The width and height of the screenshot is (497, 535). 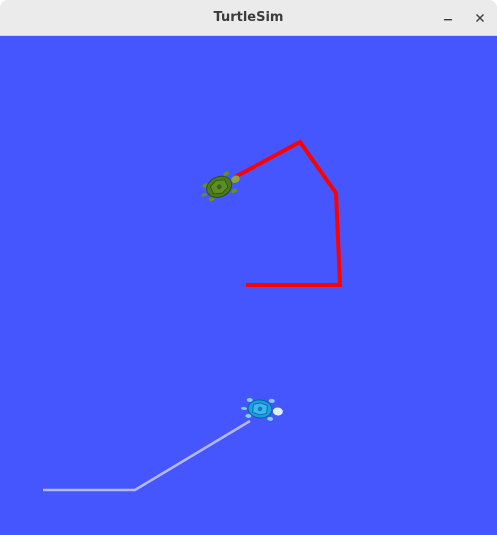 I want to click on window-title: TurtleSim, so click(x=248, y=17).